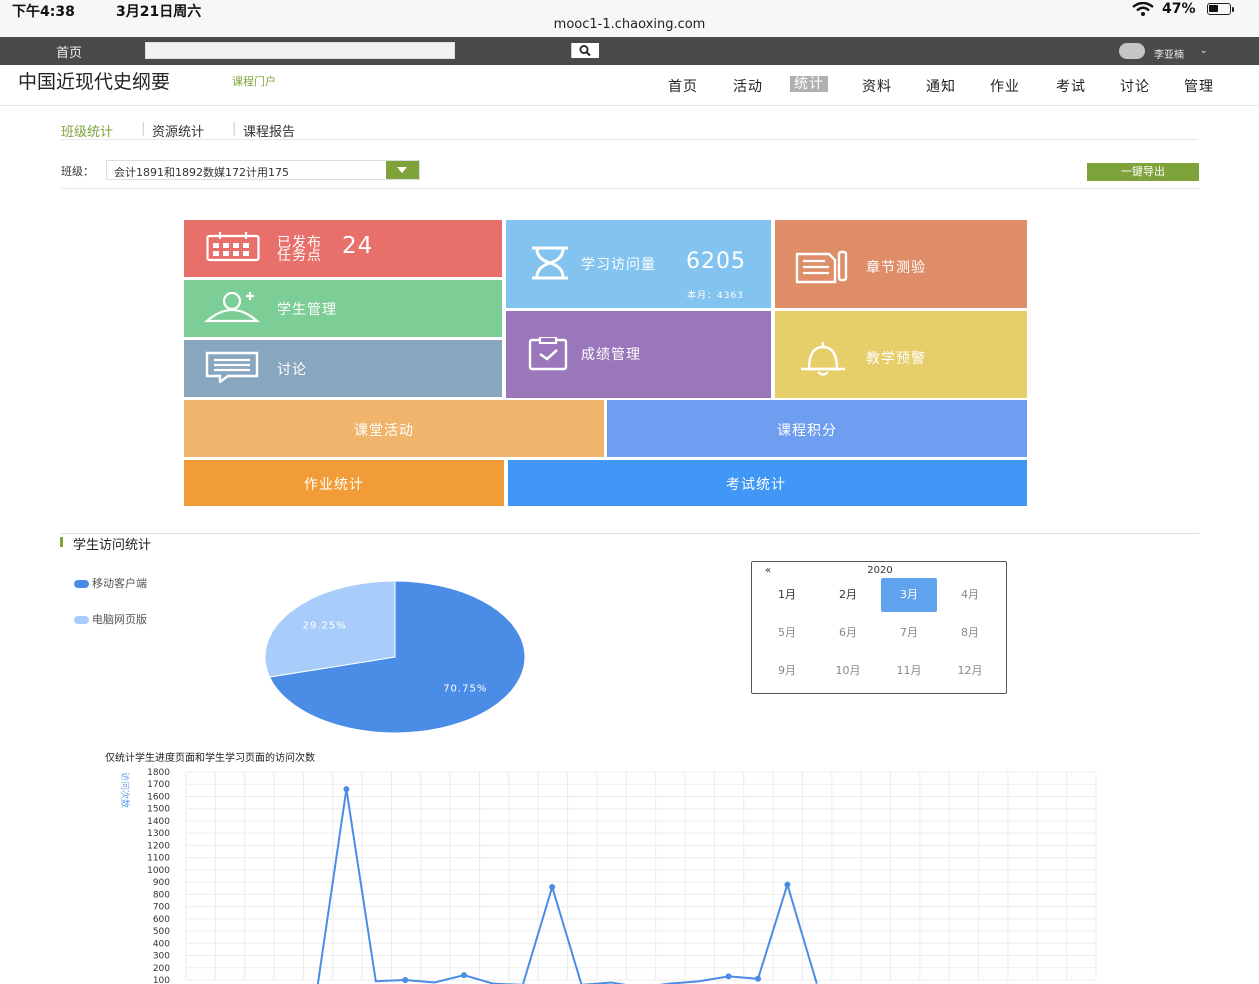 The image size is (1259, 984). Describe the element at coordinates (823, 359) in the screenshot. I see `bell-icon` at that location.